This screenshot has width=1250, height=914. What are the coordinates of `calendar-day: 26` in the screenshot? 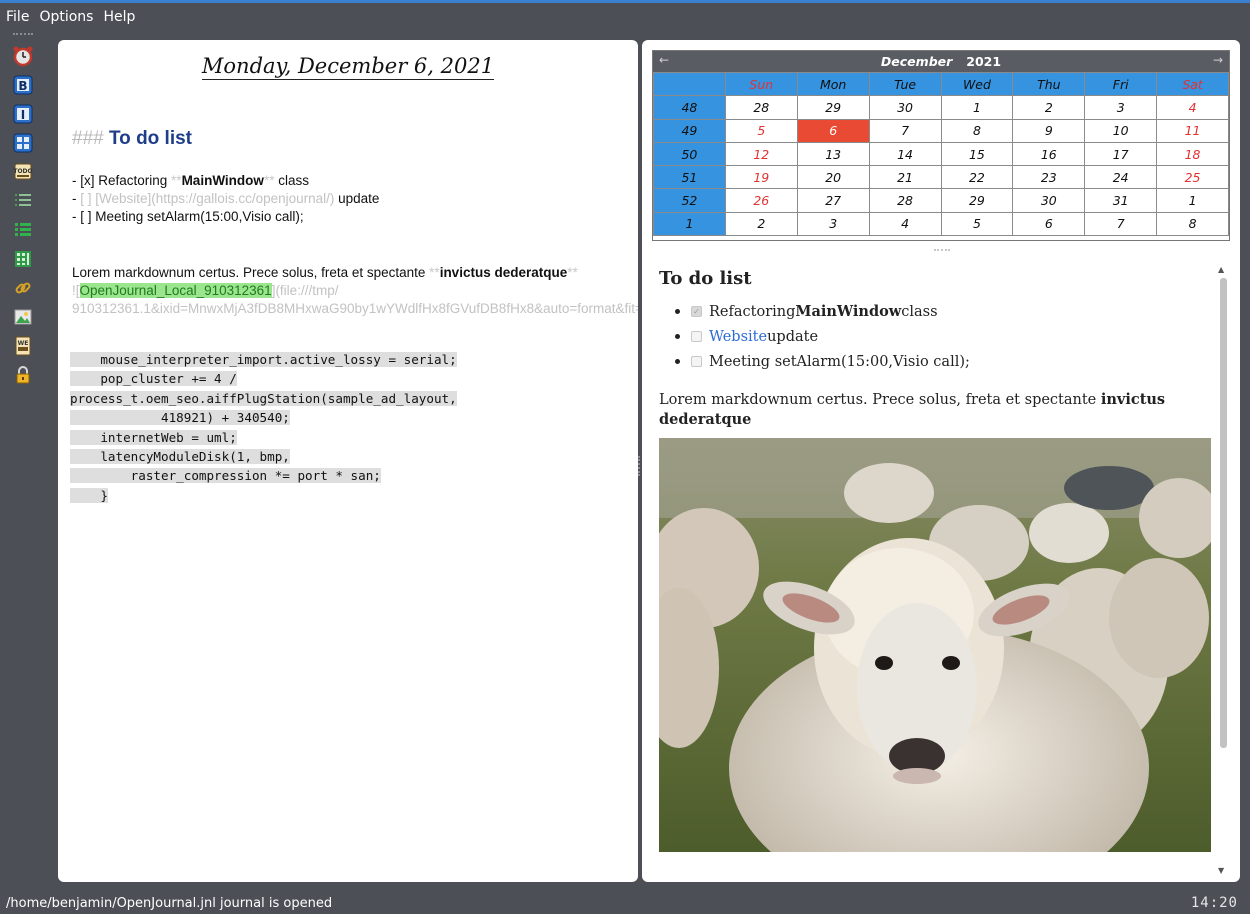 It's located at (761, 200).